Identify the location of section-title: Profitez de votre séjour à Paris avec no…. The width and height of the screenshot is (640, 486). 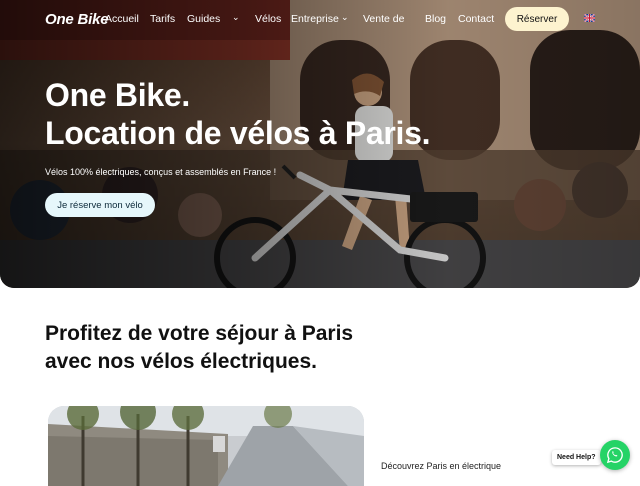
(199, 348).